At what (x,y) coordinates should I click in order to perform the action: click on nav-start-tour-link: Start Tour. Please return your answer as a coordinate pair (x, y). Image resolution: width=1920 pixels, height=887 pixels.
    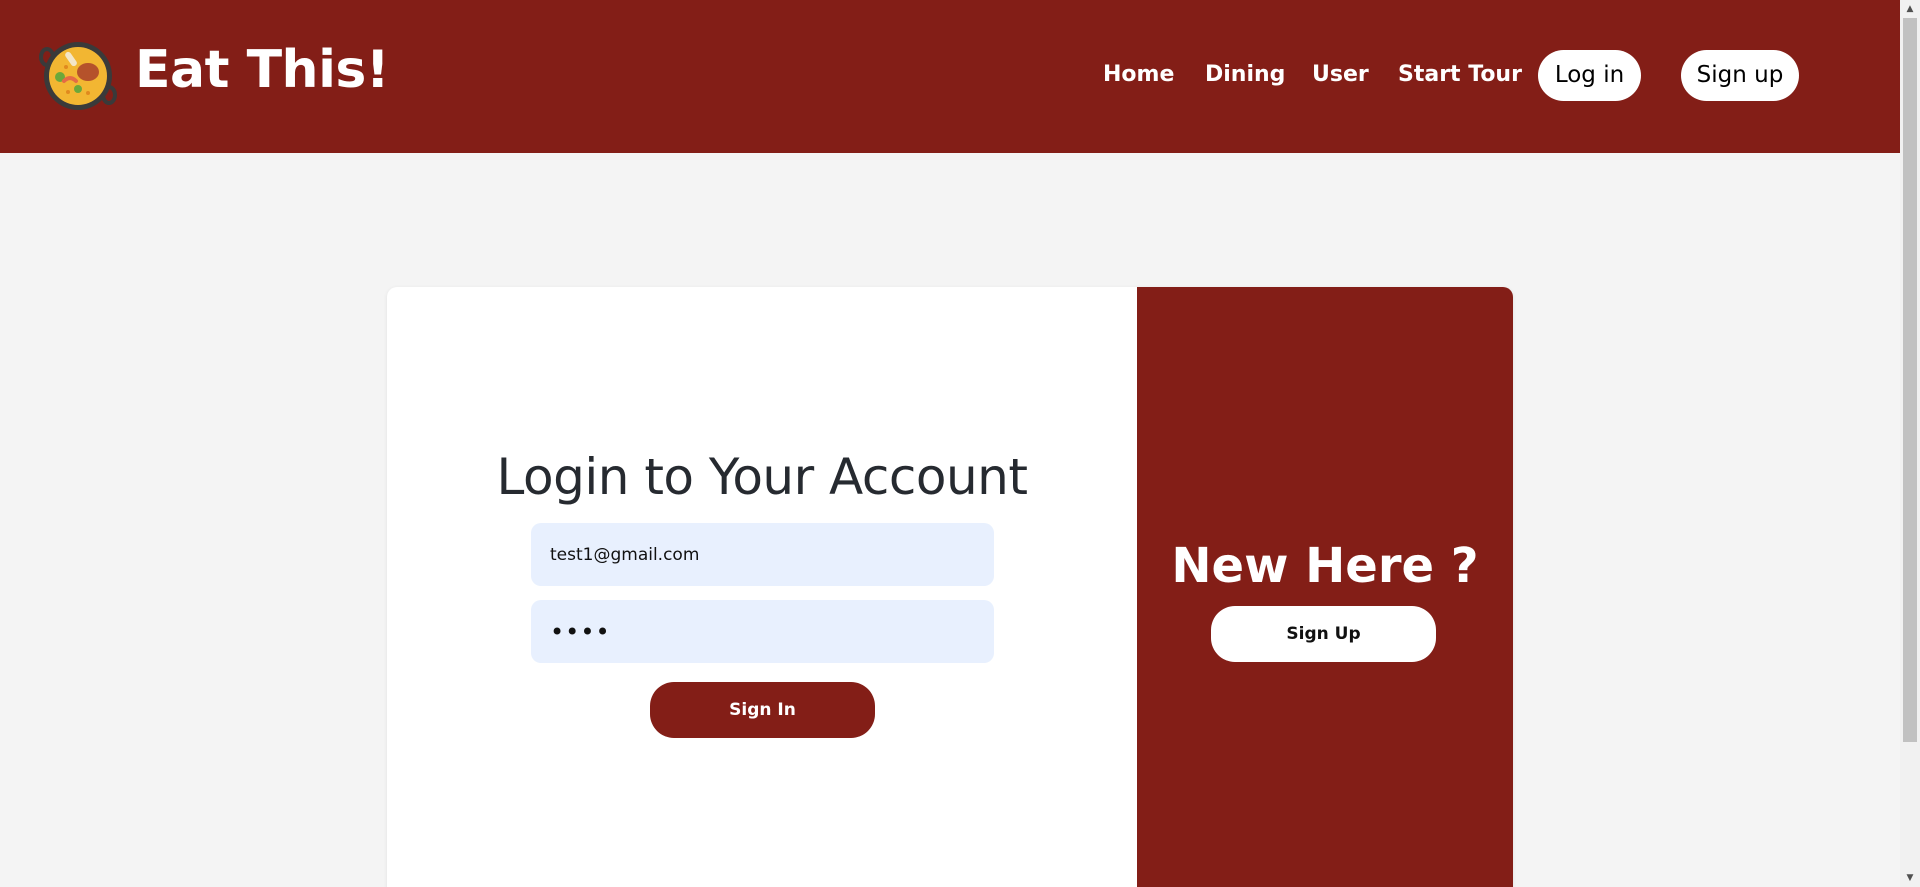
    Looking at the image, I should click on (1460, 75).